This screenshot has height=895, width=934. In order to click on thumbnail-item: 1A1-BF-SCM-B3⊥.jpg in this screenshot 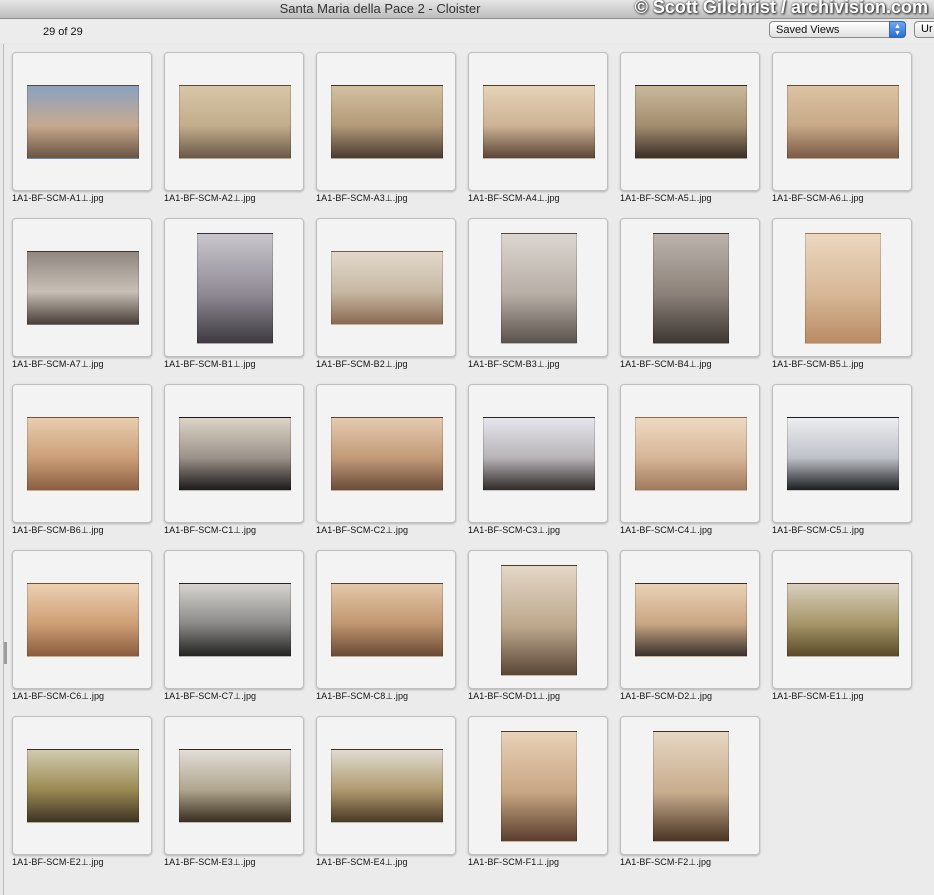, I will do `click(538, 301)`.